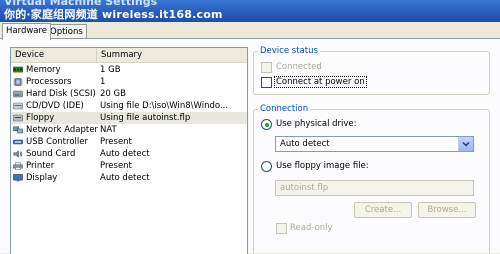  What do you see at coordinates (27, 31) in the screenshot?
I see `tab-hardware: Hardware` at bounding box center [27, 31].